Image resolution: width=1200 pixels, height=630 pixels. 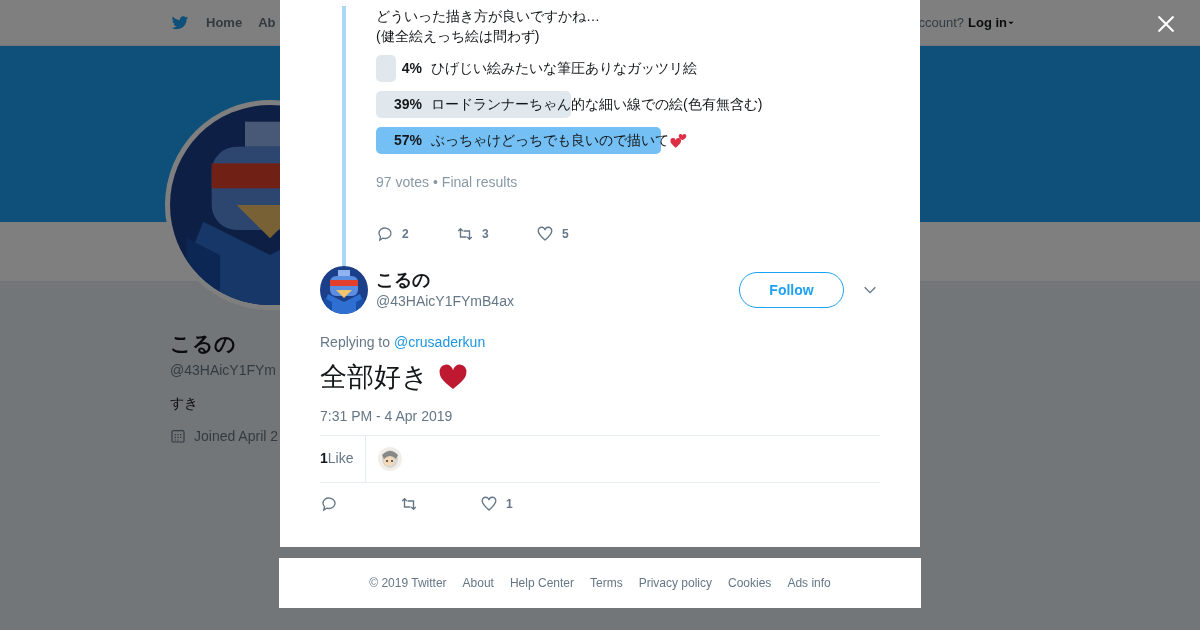 What do you see at coordinates (465, 234) in the screenshot?
I see `retweet-icon` at bounding box center [465, 234].